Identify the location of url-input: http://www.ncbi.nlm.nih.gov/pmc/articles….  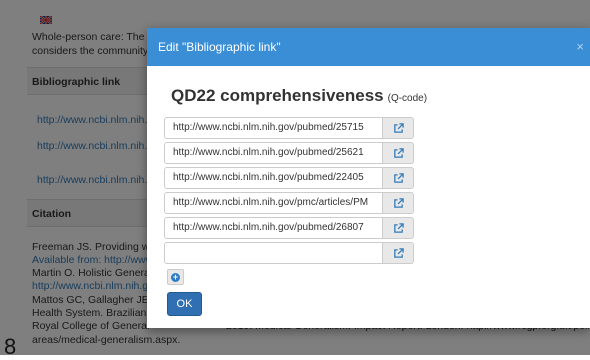
(273, 203).